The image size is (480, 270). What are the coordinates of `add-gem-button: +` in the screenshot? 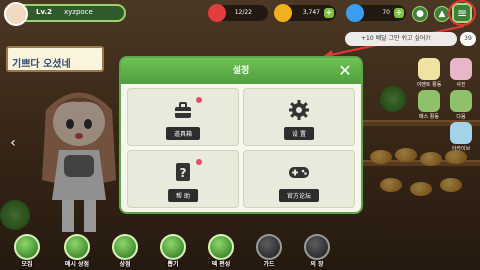 It's located at (399, 13).